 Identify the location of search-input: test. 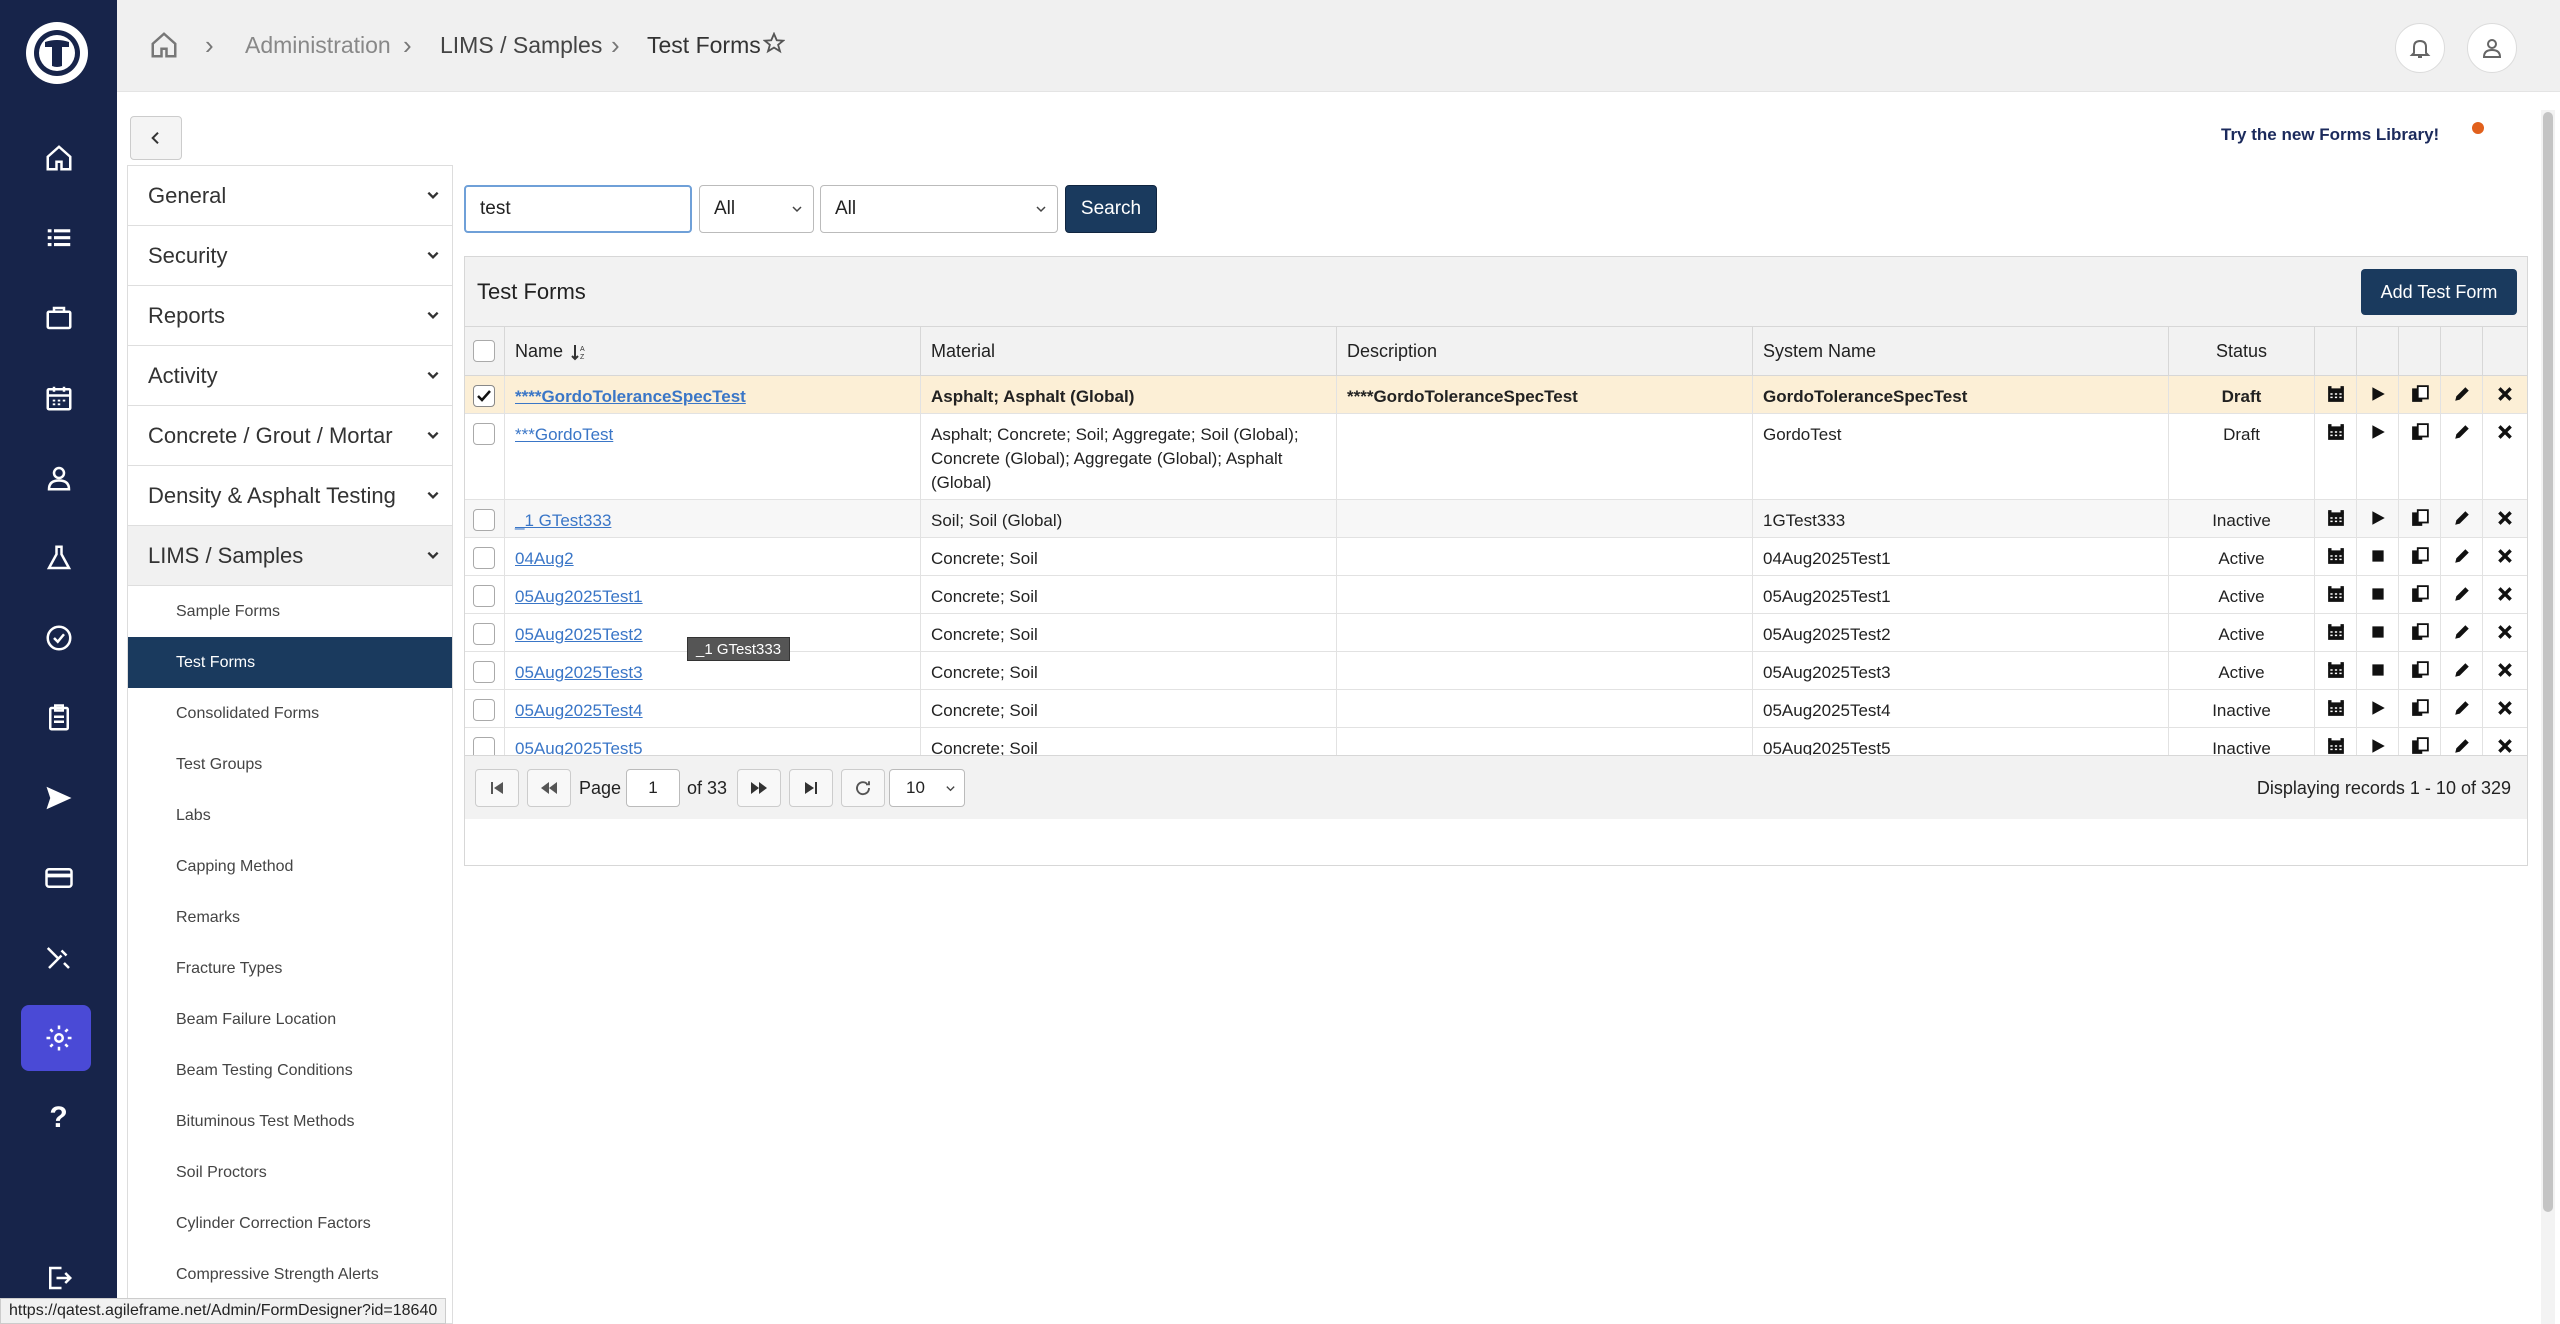
(578, 209).